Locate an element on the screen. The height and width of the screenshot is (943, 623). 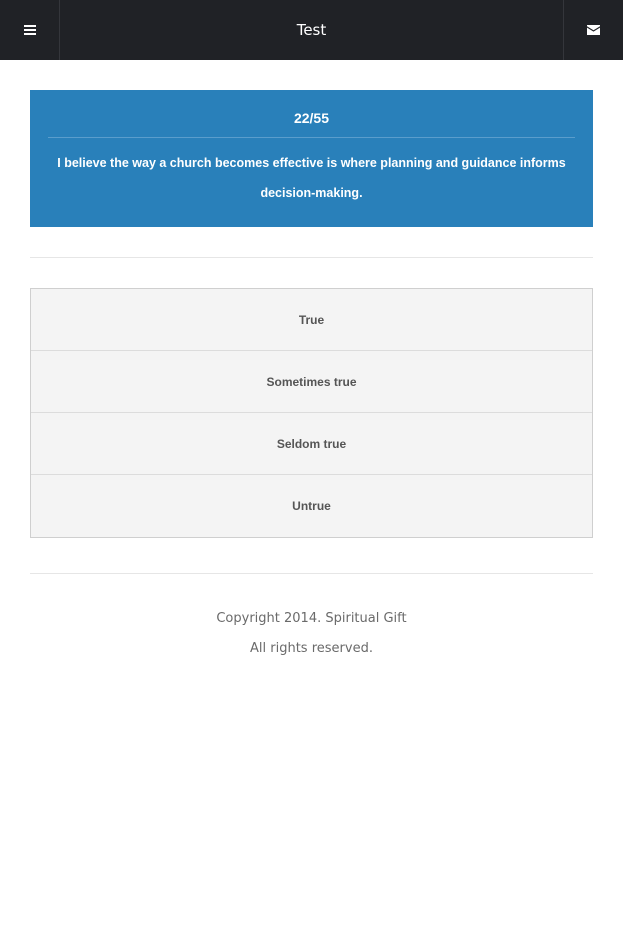
question-counter: 22/55 is located at coordinates (311, 114).